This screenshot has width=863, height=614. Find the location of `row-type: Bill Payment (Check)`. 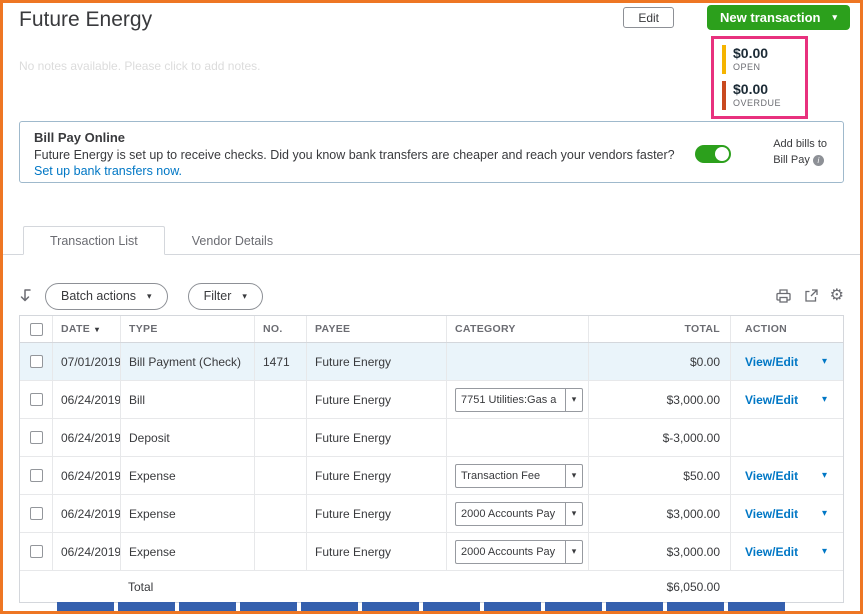

row-type: Bill Payment (Check) is located at coordinates (187, 361).